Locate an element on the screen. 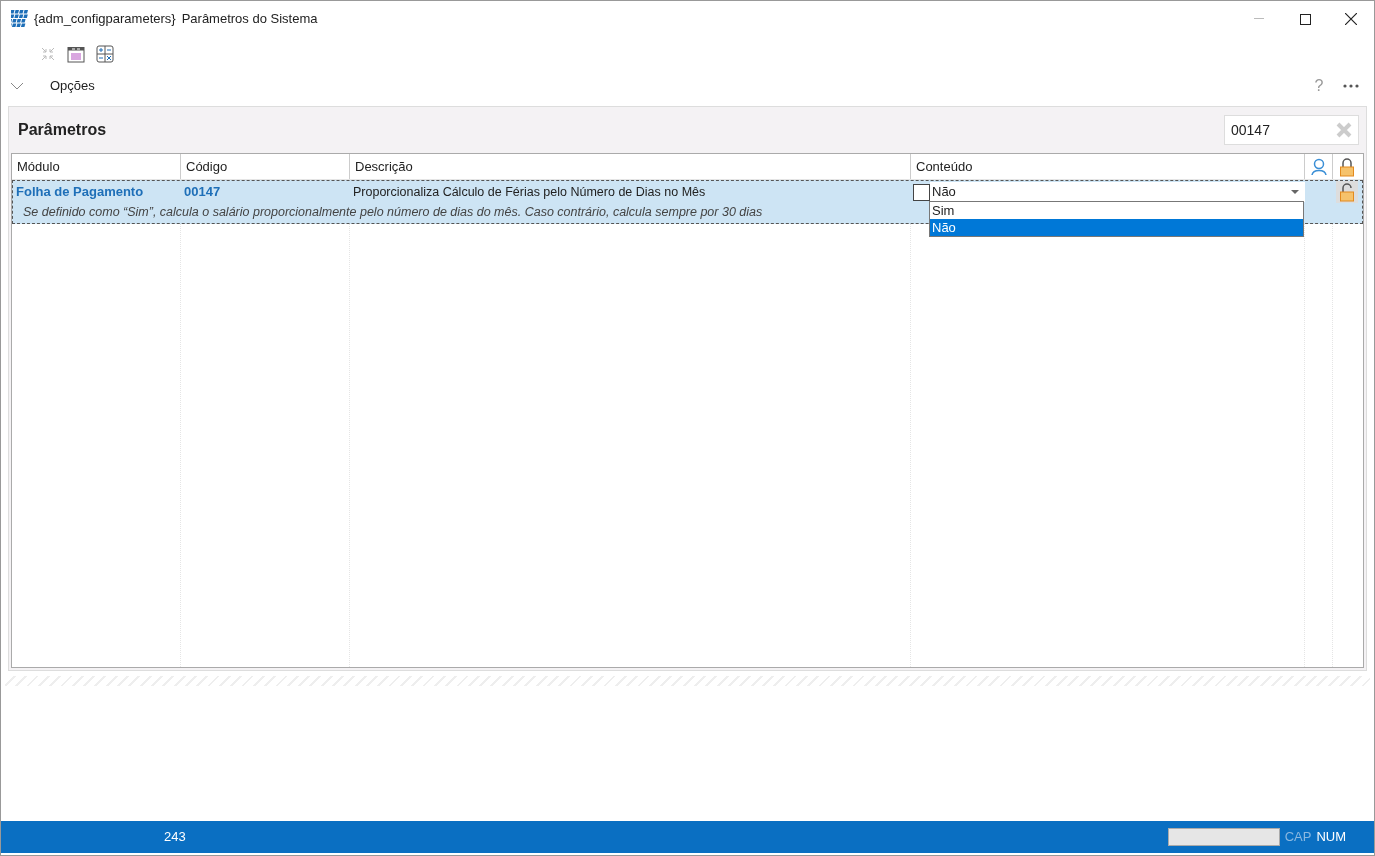  collapse-icon is located at coordinates (48, 54).